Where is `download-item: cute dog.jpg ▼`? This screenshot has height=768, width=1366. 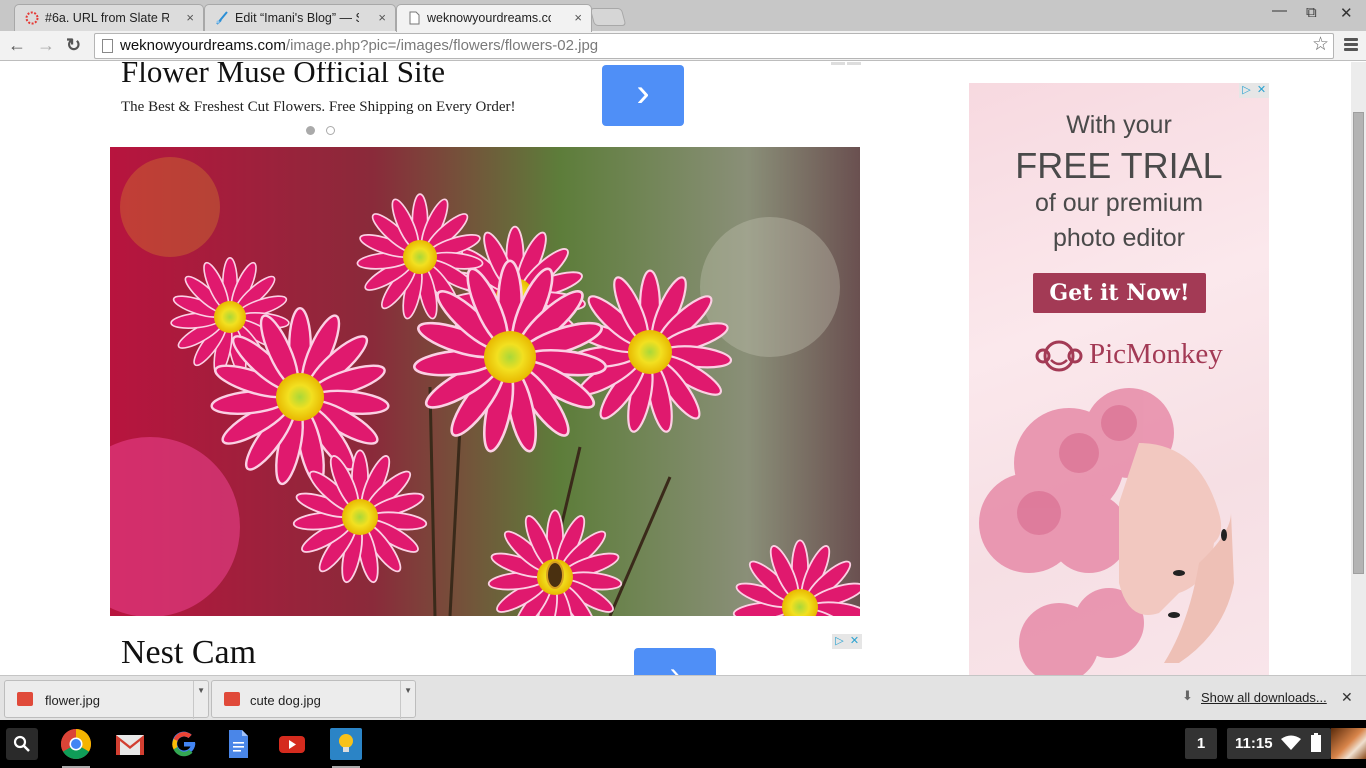 download-item: cute dog.jpg ▼ is located at coordinates (313, 699).